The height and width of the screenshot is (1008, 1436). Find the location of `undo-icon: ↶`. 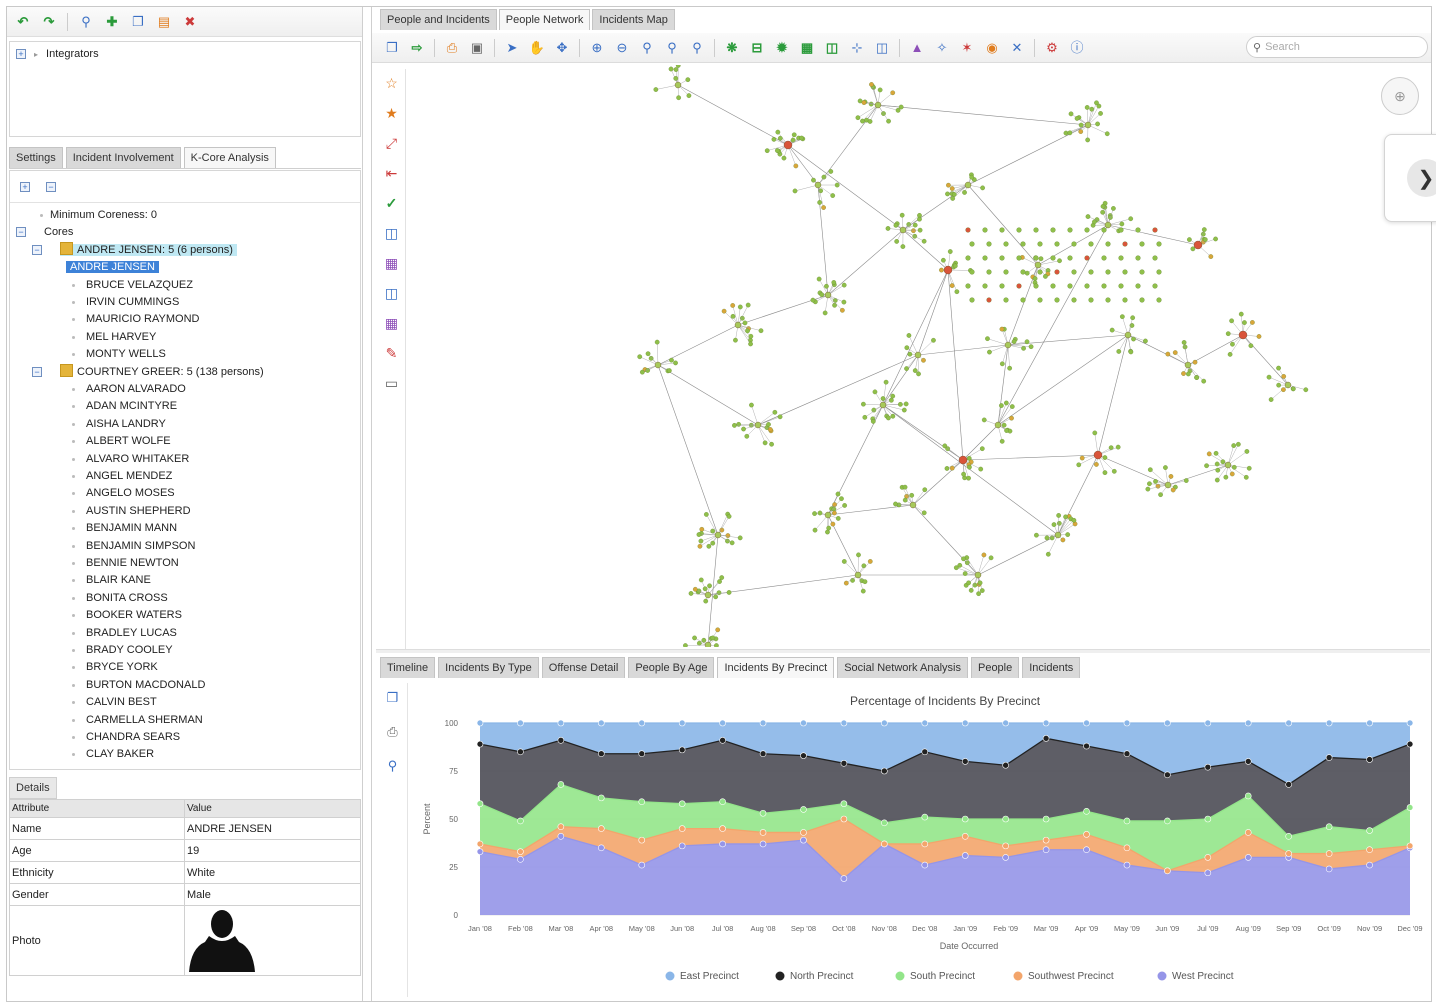

undo-icon: ↶ is located at coordinates (23, 22).